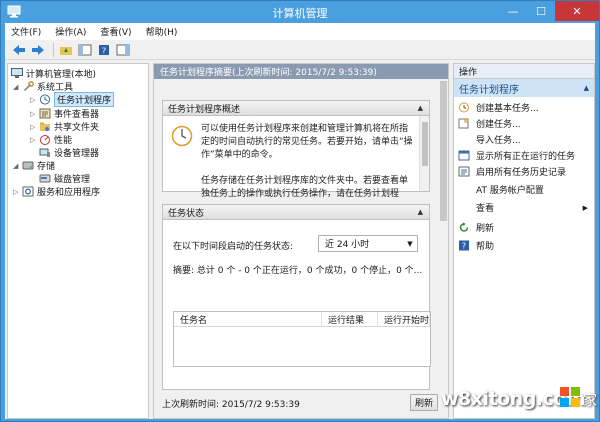  Describe the element at coordinates (64, 178) in the screenshot. I see `tree-item-disk-management: 磁盘管理` at that location.